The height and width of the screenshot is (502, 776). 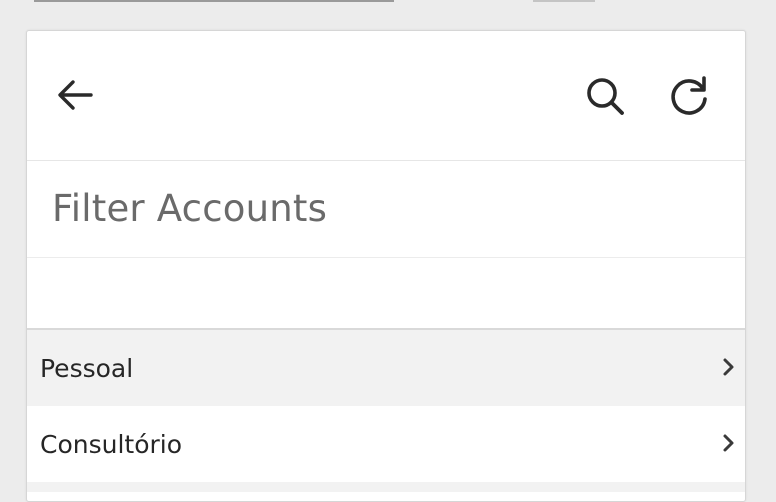 What do you see at coordinates (190, 208) in the screenshot?
I see `page-title: Filter Accounts` at bounding box center [190, 208].